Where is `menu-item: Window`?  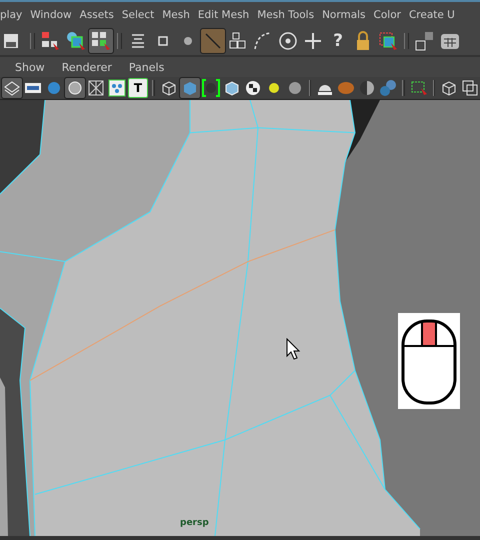
menu-item: Window is located at coordinates (51, 14).